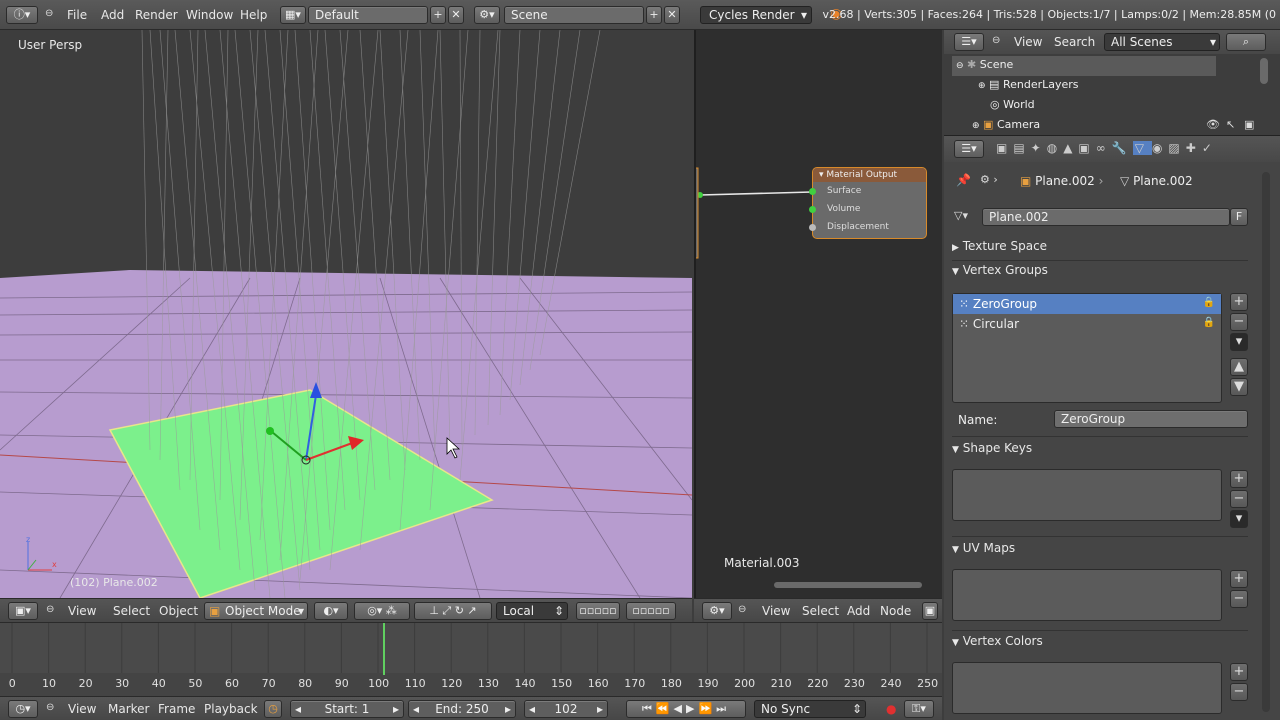  What do you see at coordinates (22, 15) in the screenshot?
I see `info-editor-type-icon: ⓘ▾` at bounding box center [22, 15].